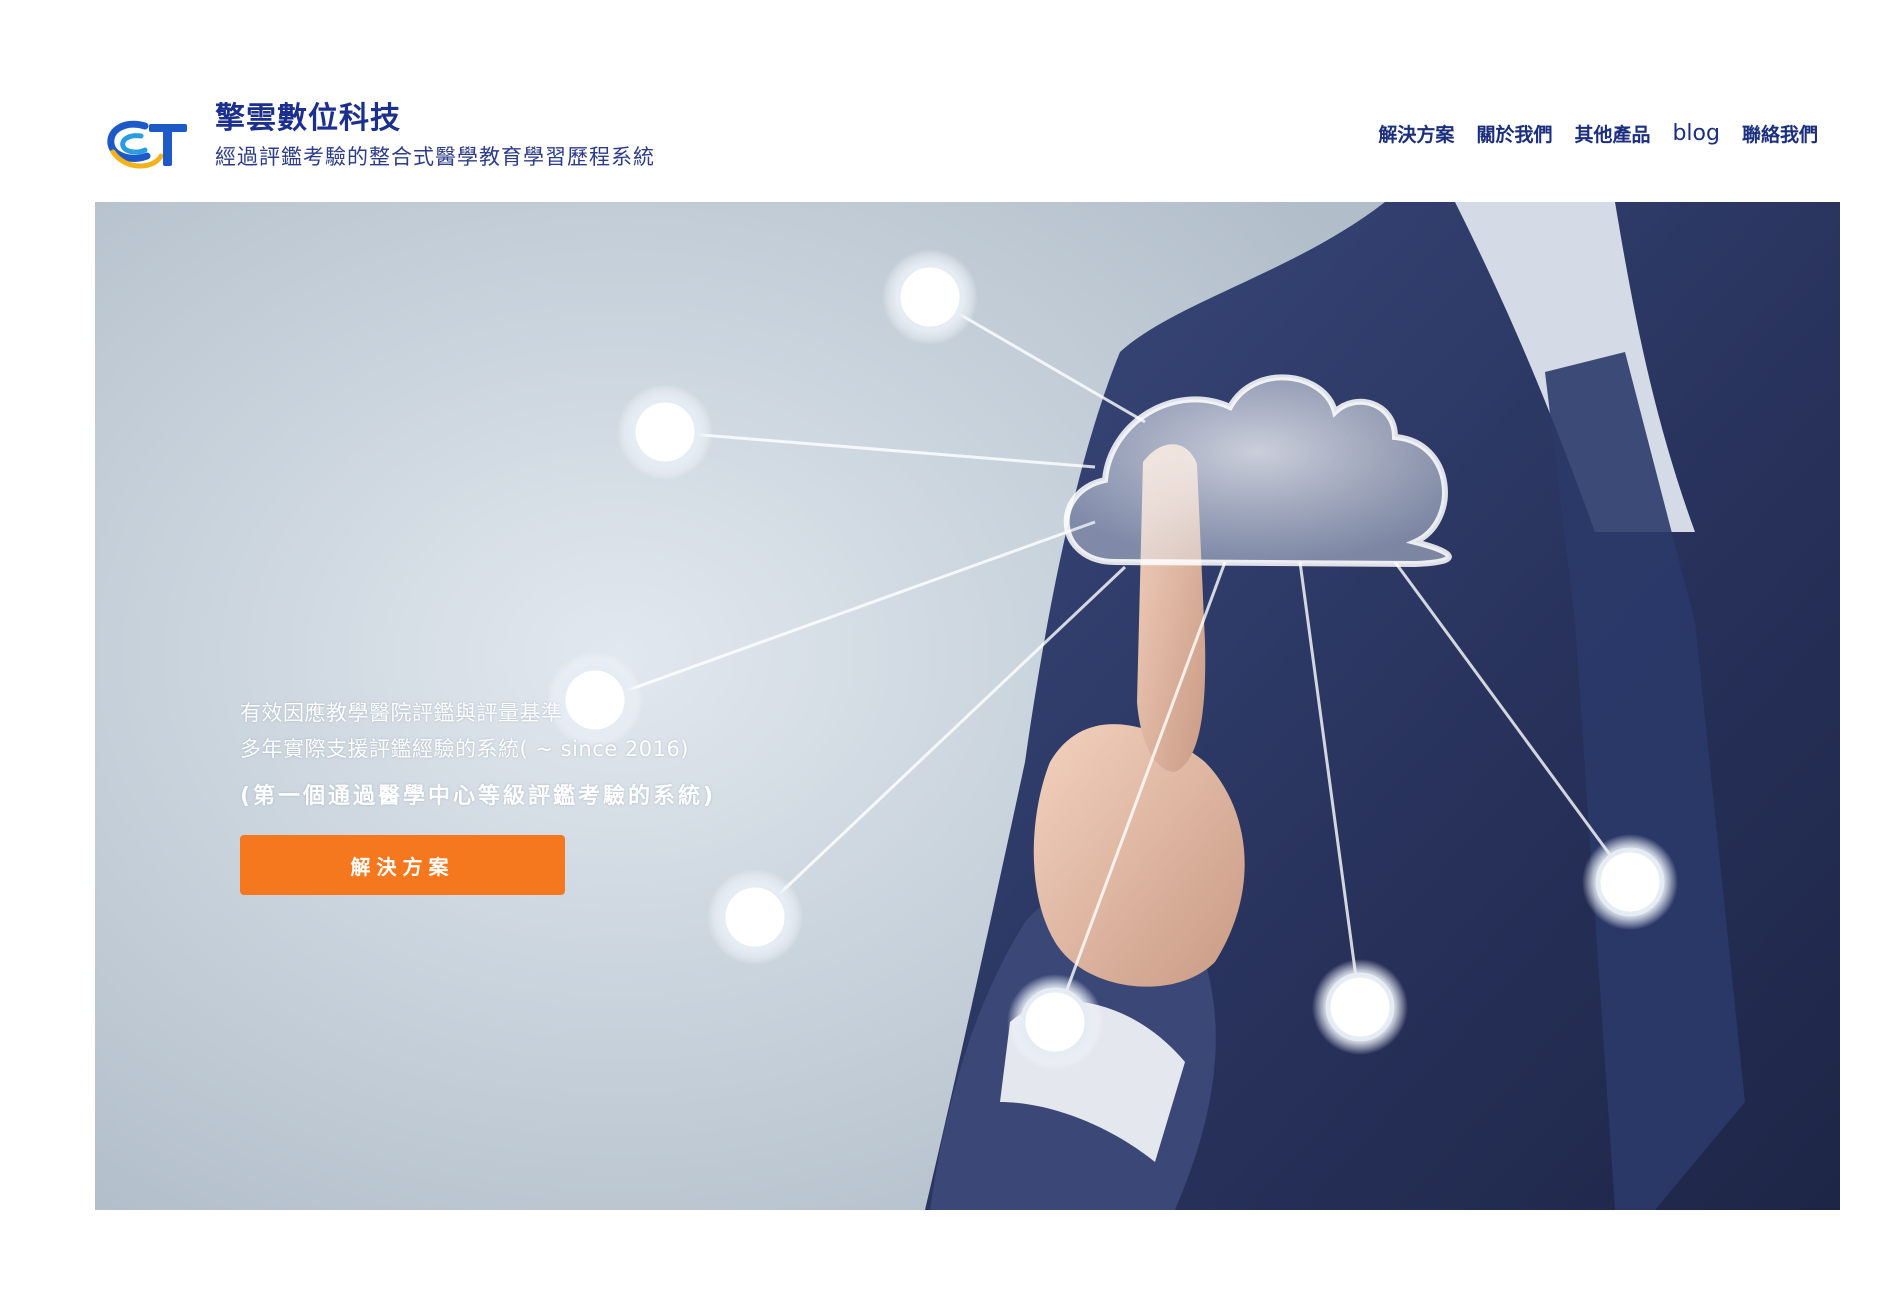 The image size is (1898, 1294). I want to click on brand-title: 擎雲數位科技, so click(308, 118).